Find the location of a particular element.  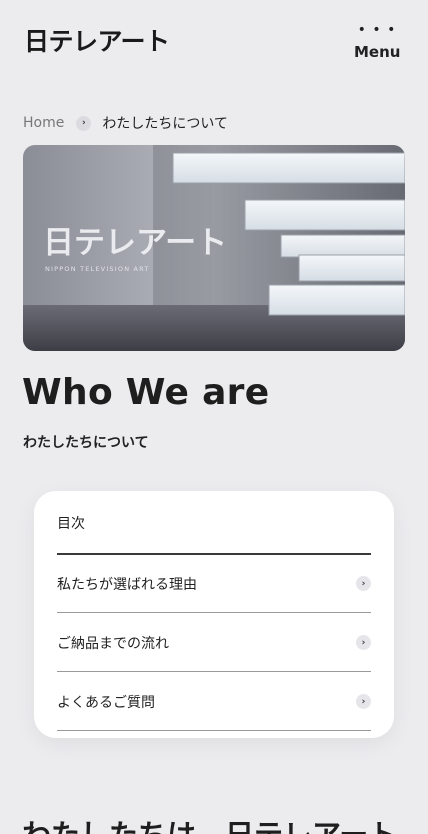

breadcrumb-home-link: Home is located at coordinates (43, 123).